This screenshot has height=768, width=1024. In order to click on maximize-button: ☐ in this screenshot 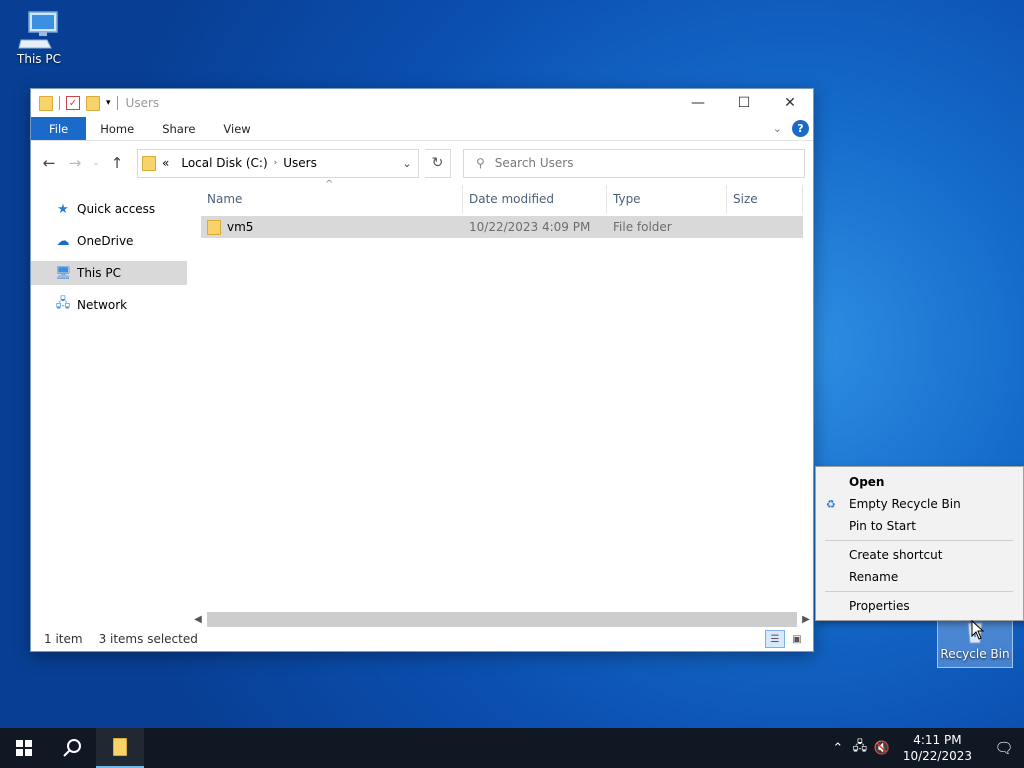, I will do `click(744, 103)`.